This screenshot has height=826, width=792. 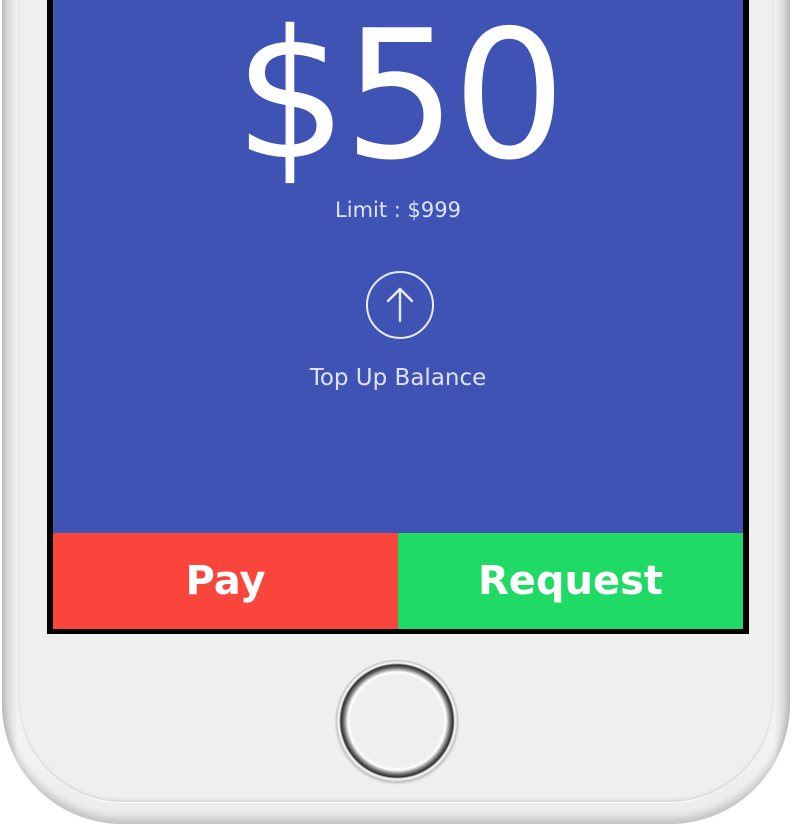 I want to click on request-button: Request, so click(x=570, y=581).